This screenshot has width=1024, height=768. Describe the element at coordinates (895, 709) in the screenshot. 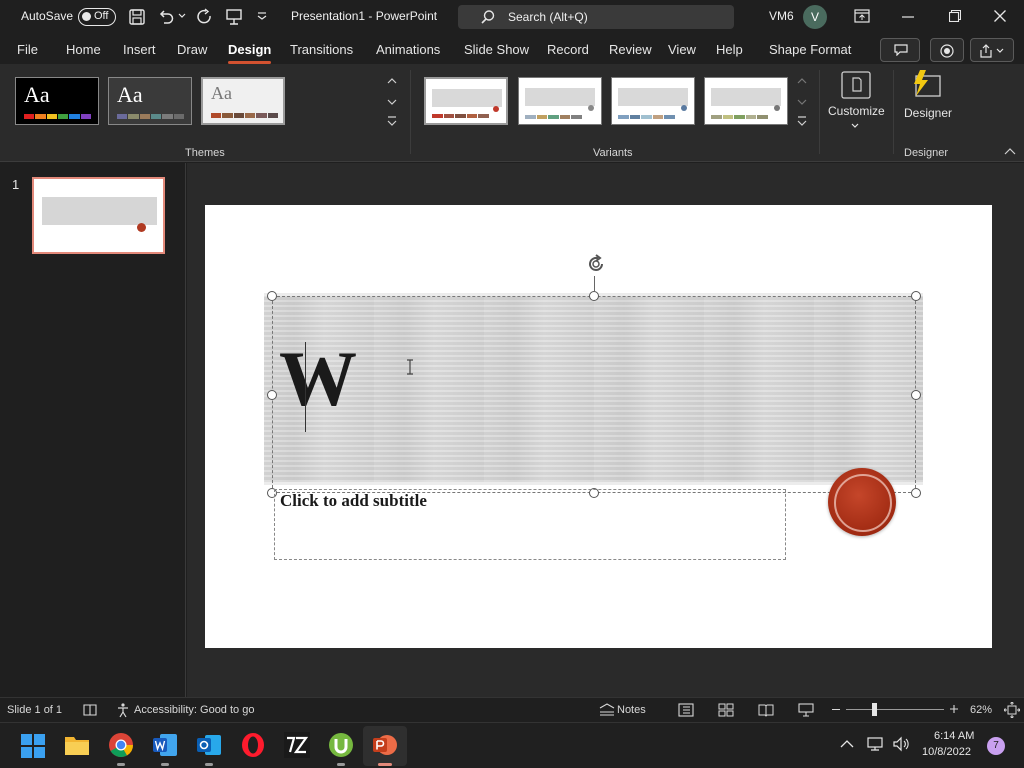

I see `zoom-slider-track` at that location.